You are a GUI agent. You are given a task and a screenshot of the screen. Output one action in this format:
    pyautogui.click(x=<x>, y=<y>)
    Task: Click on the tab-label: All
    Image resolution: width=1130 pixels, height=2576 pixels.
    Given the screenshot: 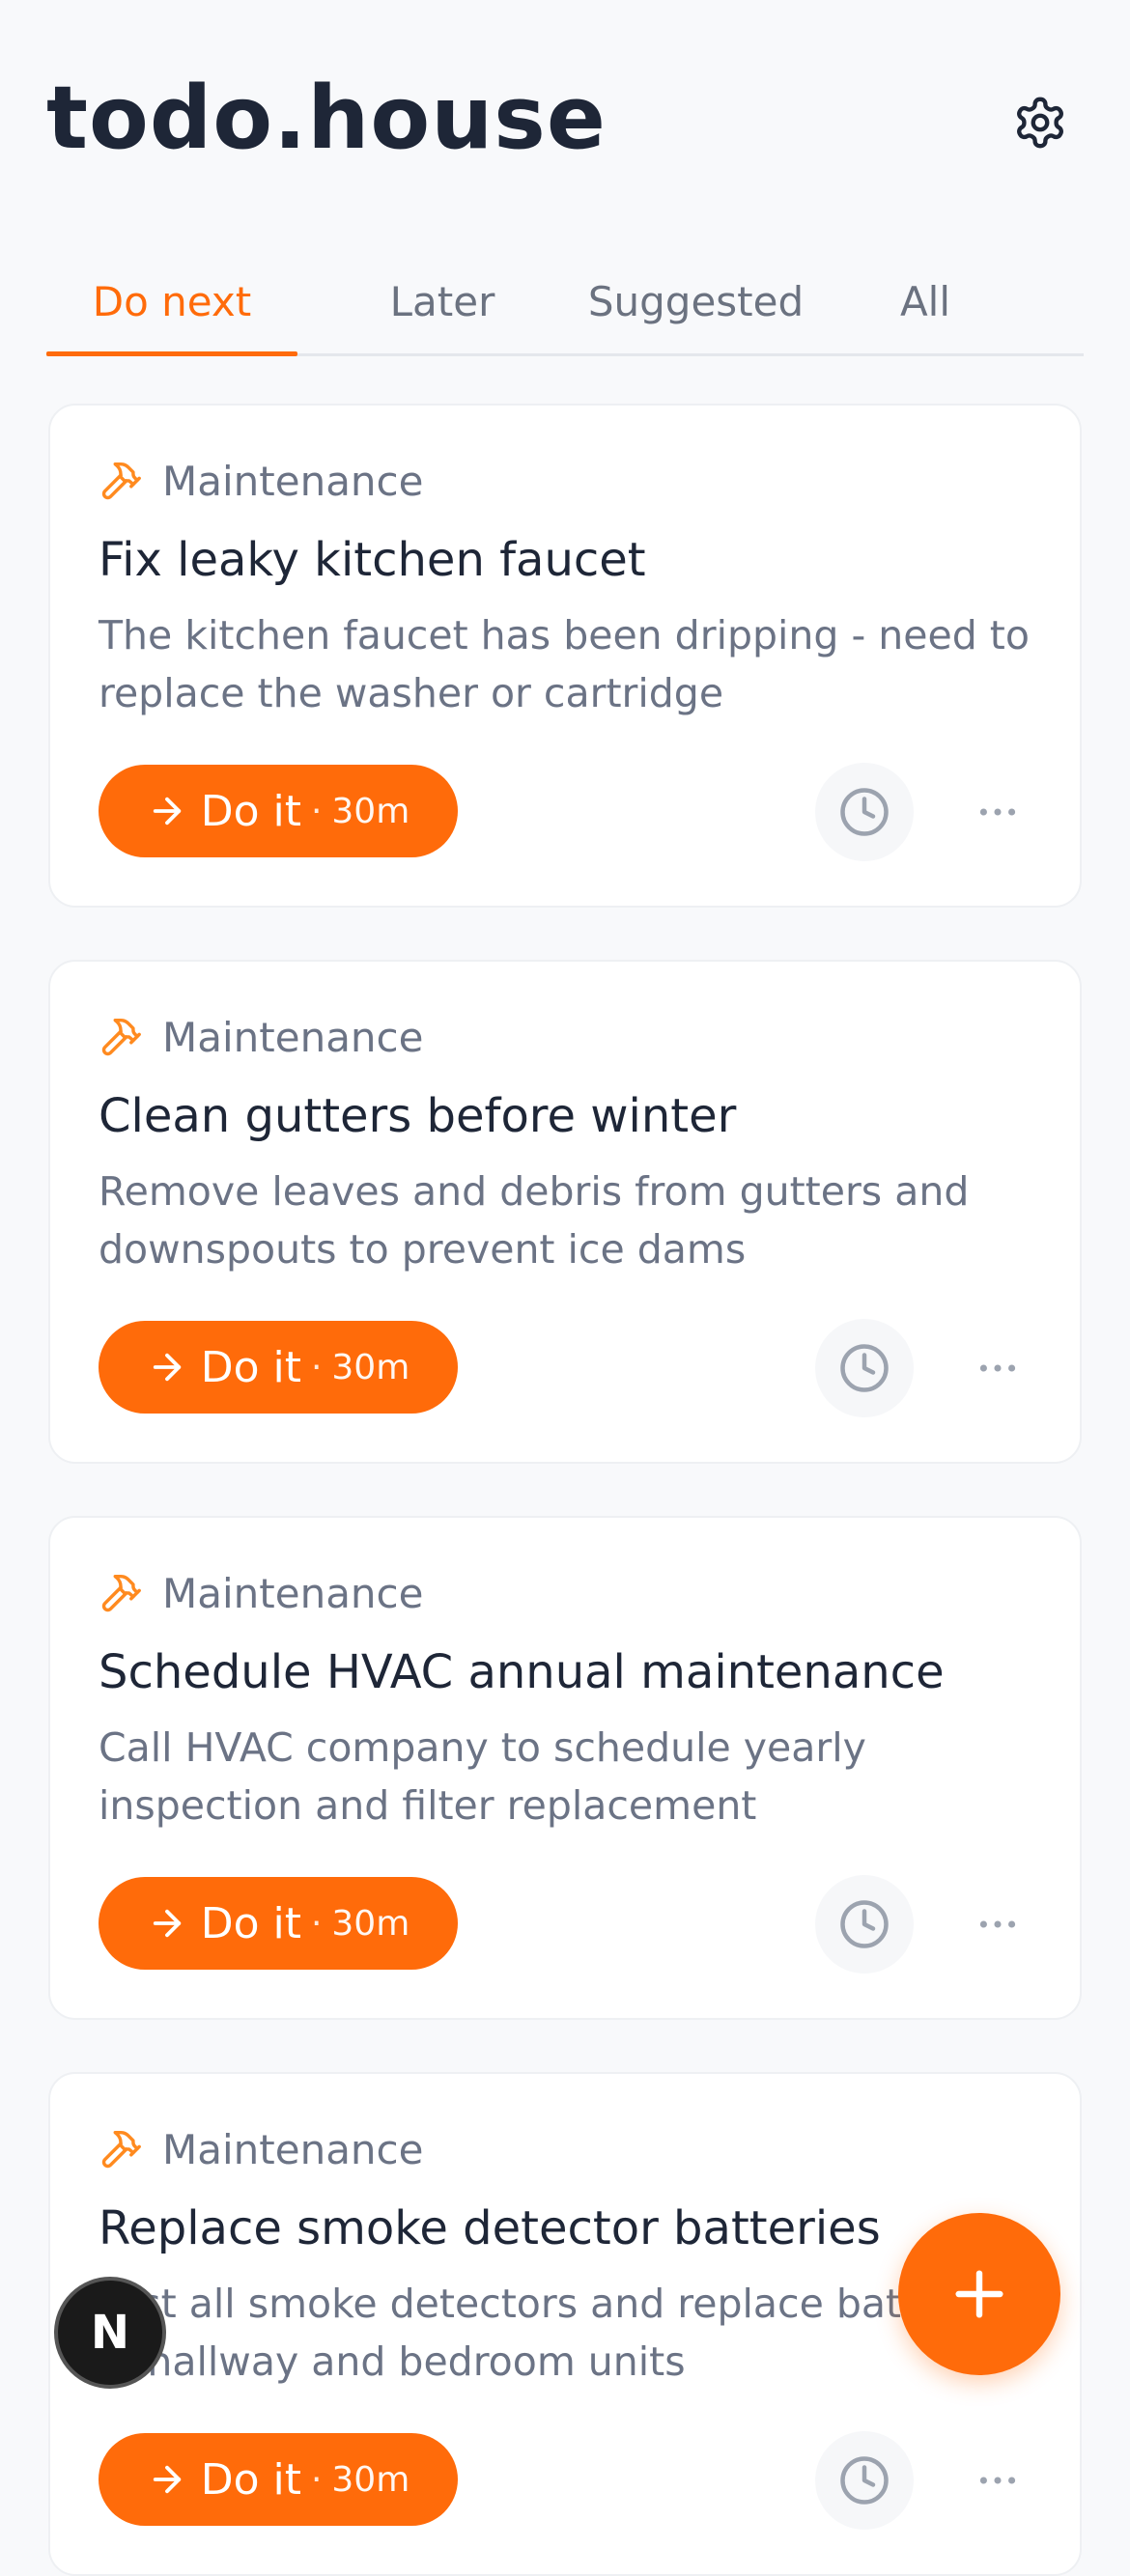 What is the action you would take?
    pyautogui.click(x=925, y=301)
    